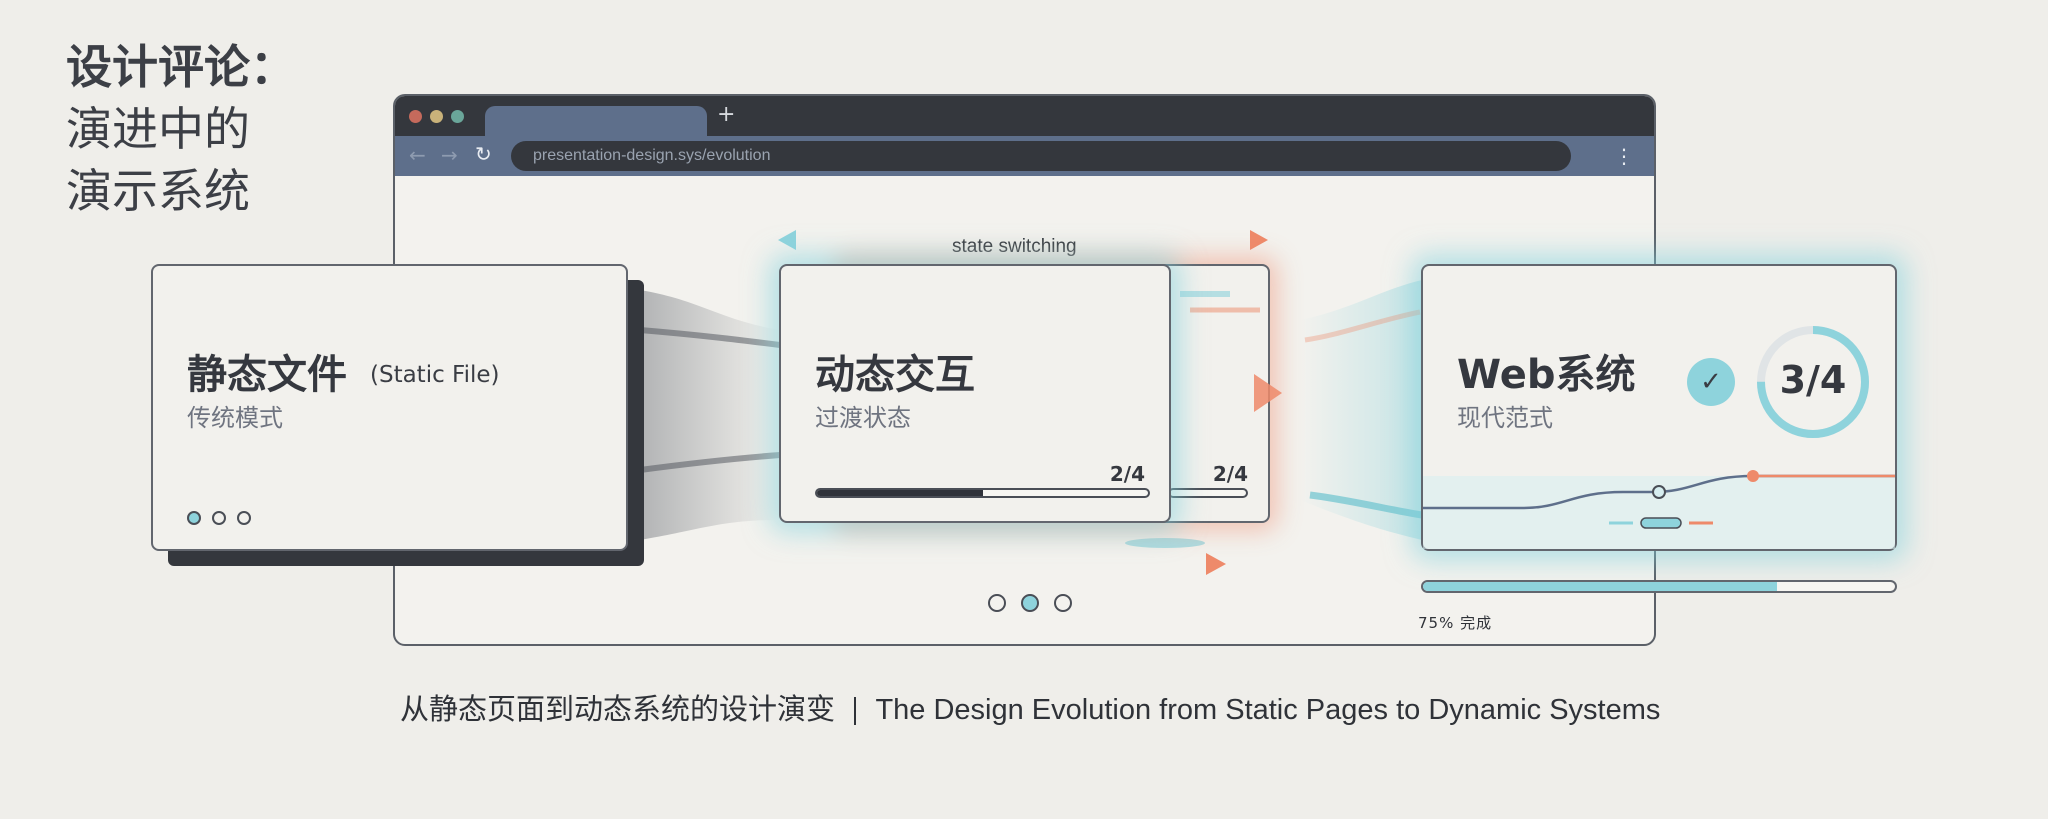  Describe the element at coordinates (1546, 375) in the screenshot. I see `web-card-title: Web系统` at that location.